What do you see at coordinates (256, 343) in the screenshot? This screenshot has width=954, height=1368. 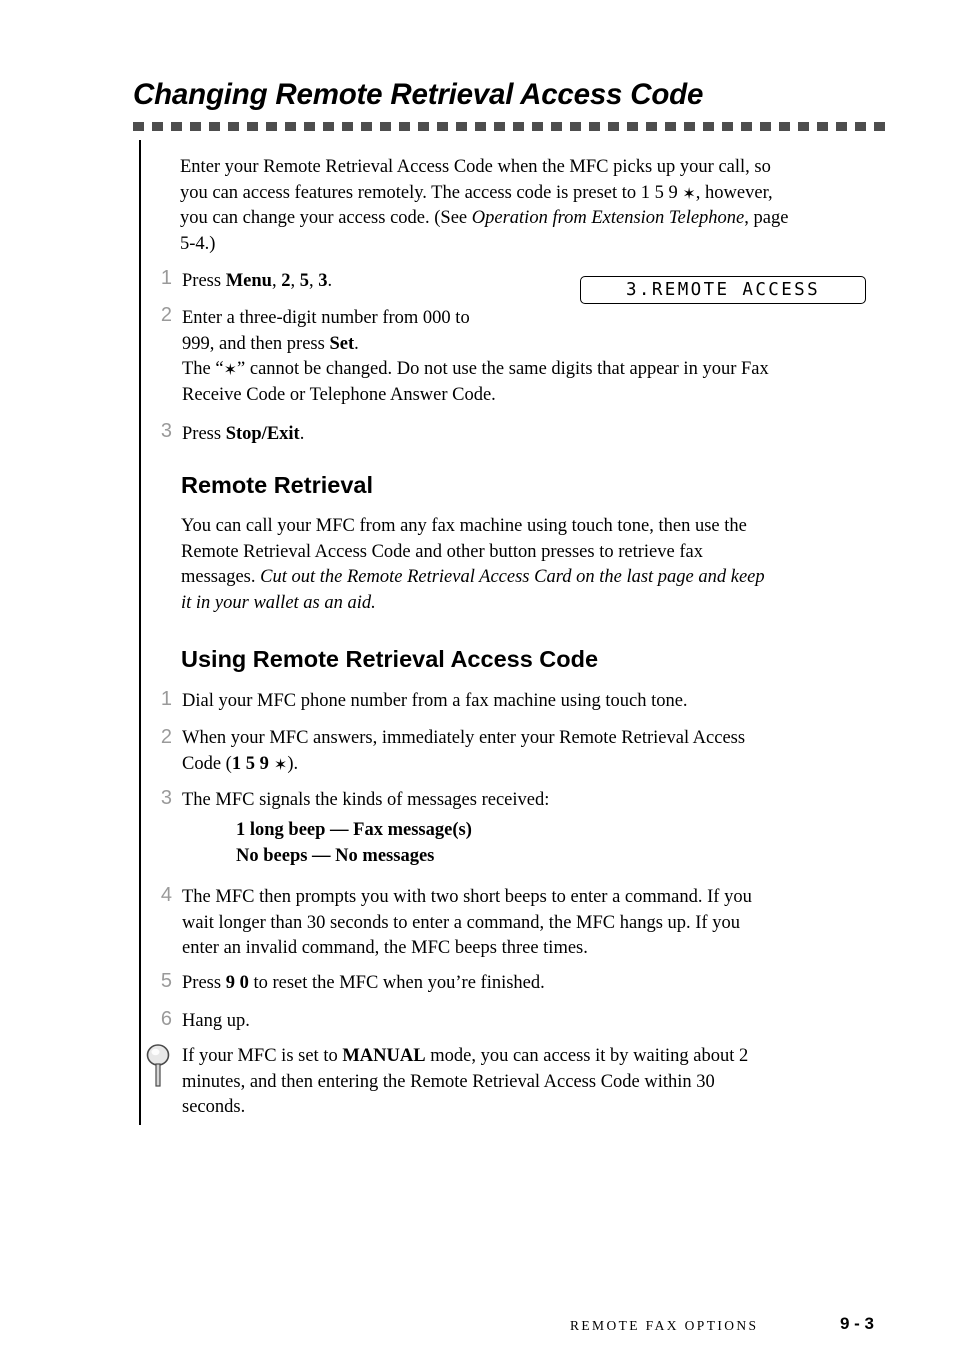 I see `step-2-line-2-pre: 999, and then press` at bounding box center [256, 343].